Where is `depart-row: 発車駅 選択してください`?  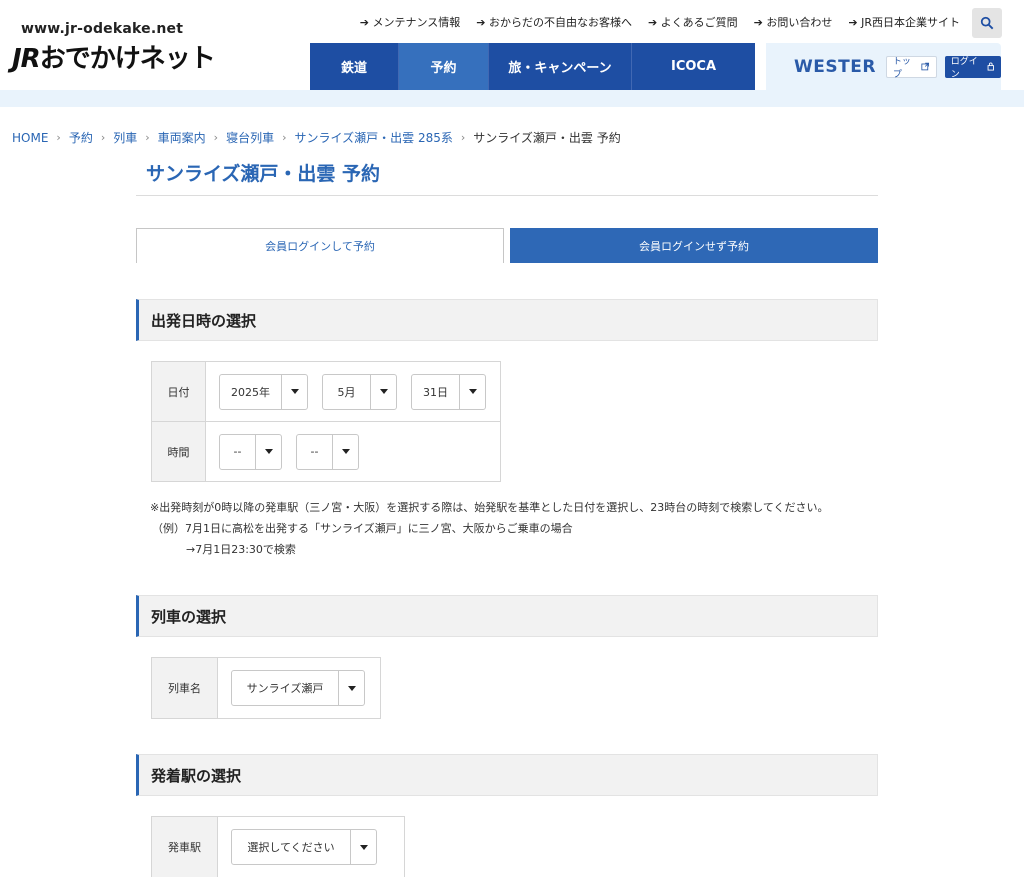
depart-row: 発車駅 選択してください is located at coordinates (278, 847).